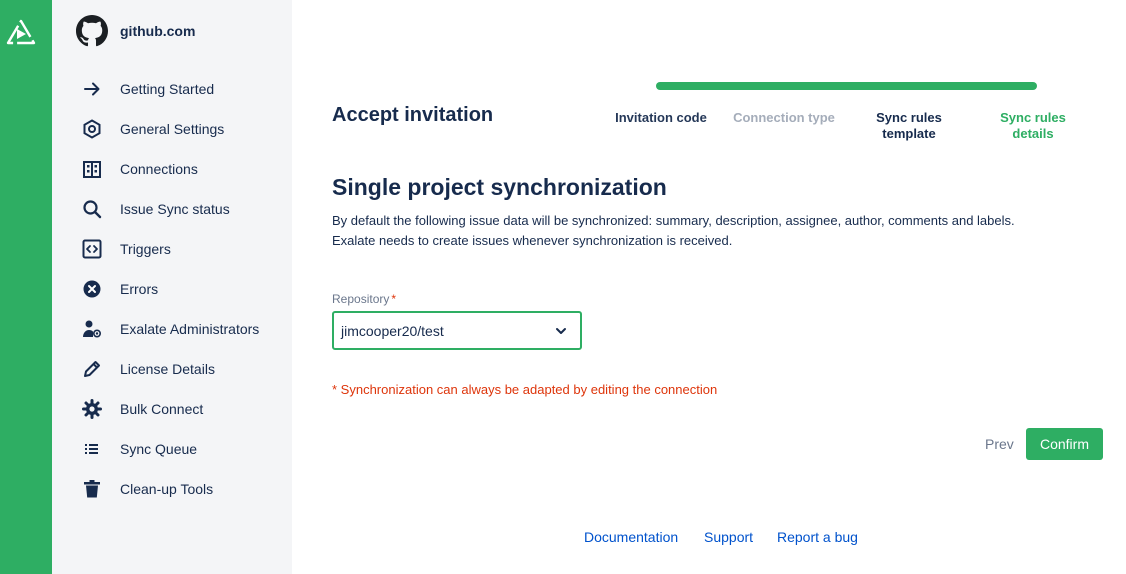 The width and height of the screenshot is (1126, 574). I want to click on sidebar-item-issue-sync-status: Issue Sync status, so click(172, 209).